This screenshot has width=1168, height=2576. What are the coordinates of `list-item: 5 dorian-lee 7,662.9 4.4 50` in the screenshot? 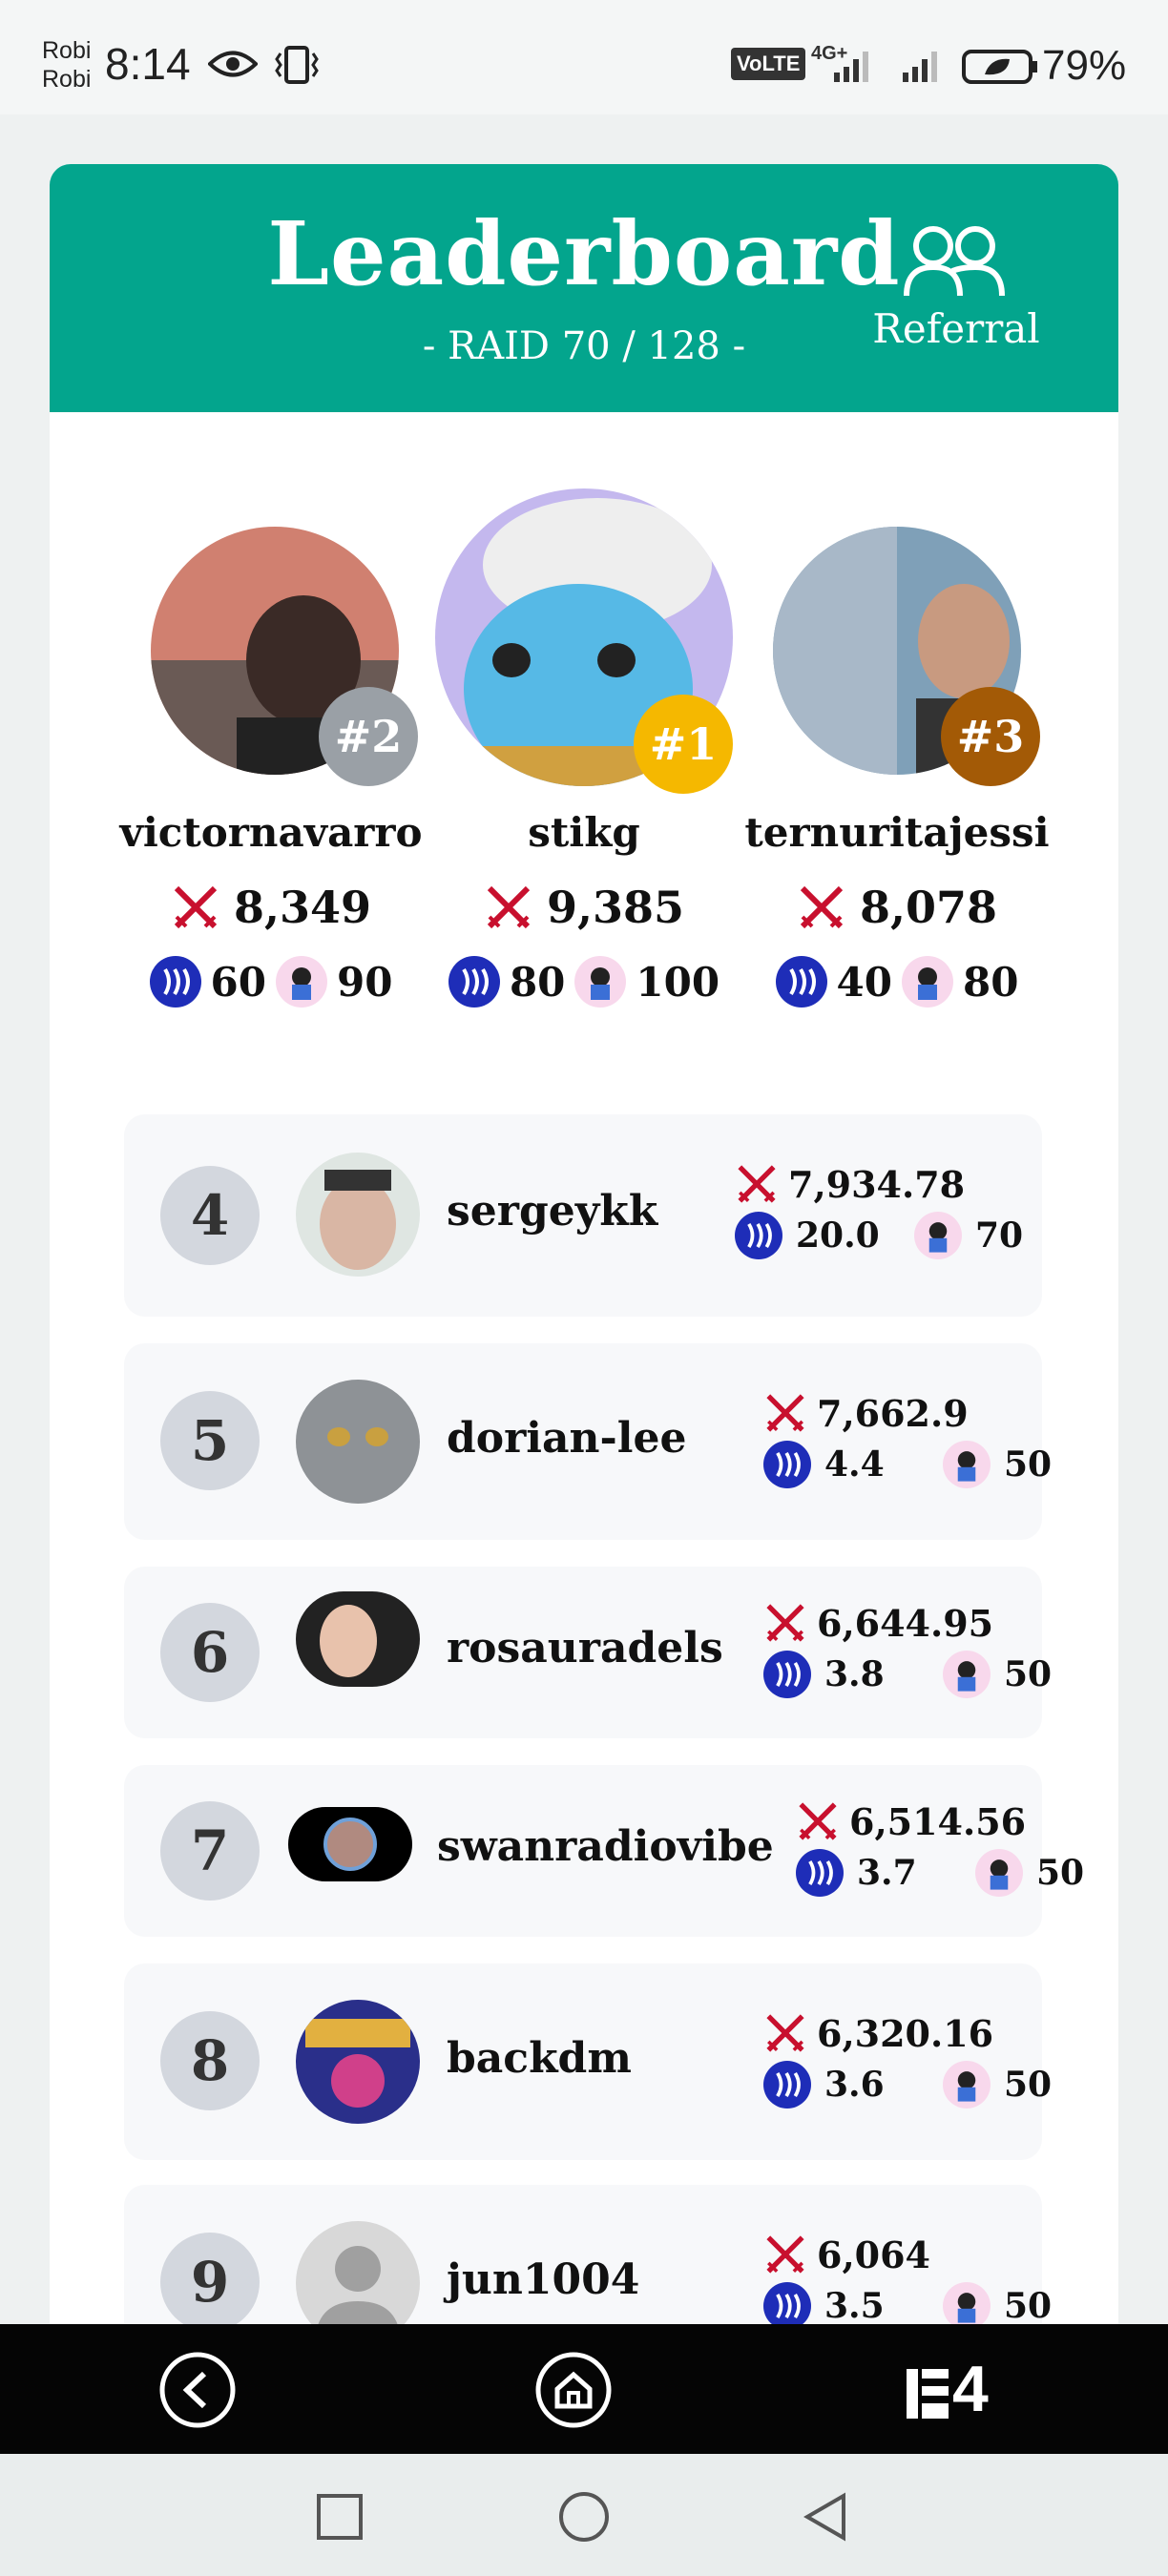 It's located at (588, 1441).